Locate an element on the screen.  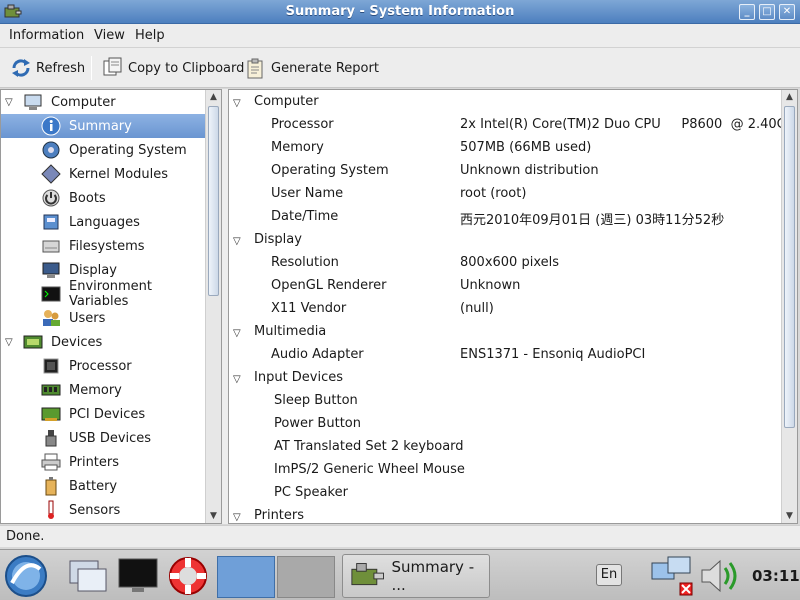
info-list-item: AT Translated Set 2 keyboard is located at coordinates (504, 450).